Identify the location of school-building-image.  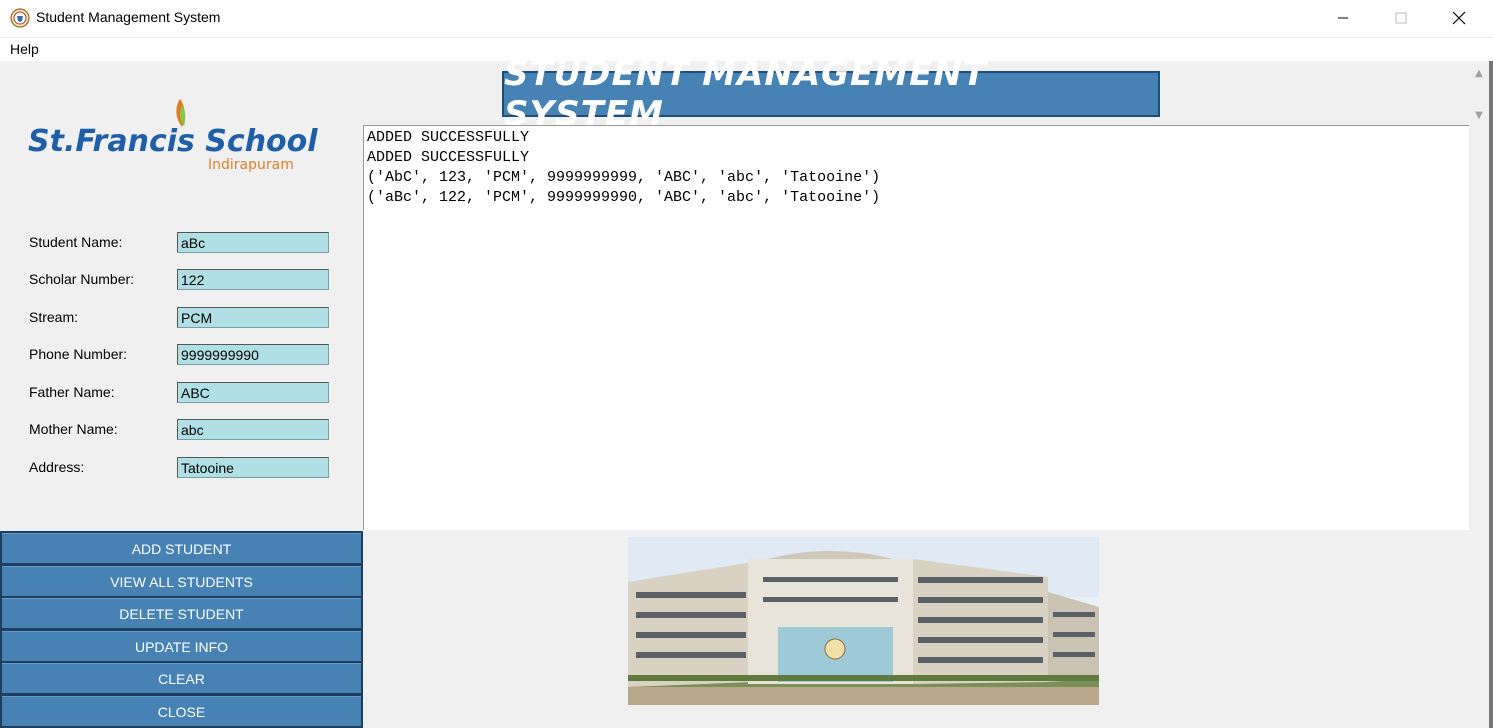
(863, 621).